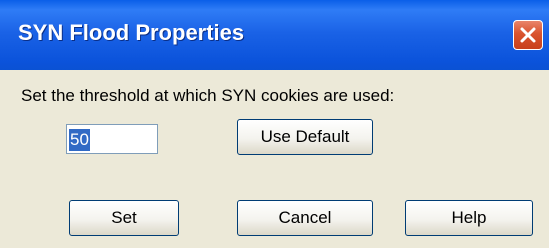 The width and height of the screenshot is (549, 248). I want to click on threshold-input: 50, so click(112, 139).